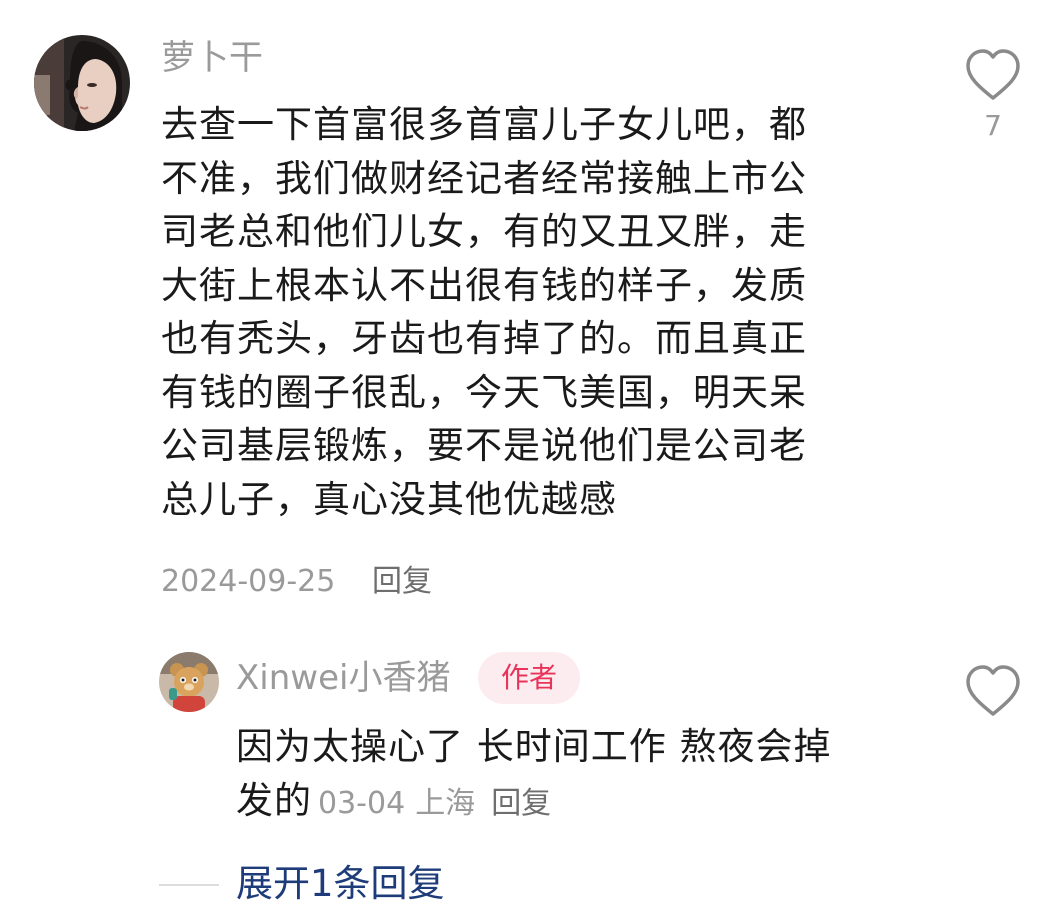 This screenshot has width=1055, height=923. What do you see at coordinates (389, 499) in the screenshot?
I see `comment-text-line: 总儿子，真心没其他优越感` at bounding box center [389, 499].